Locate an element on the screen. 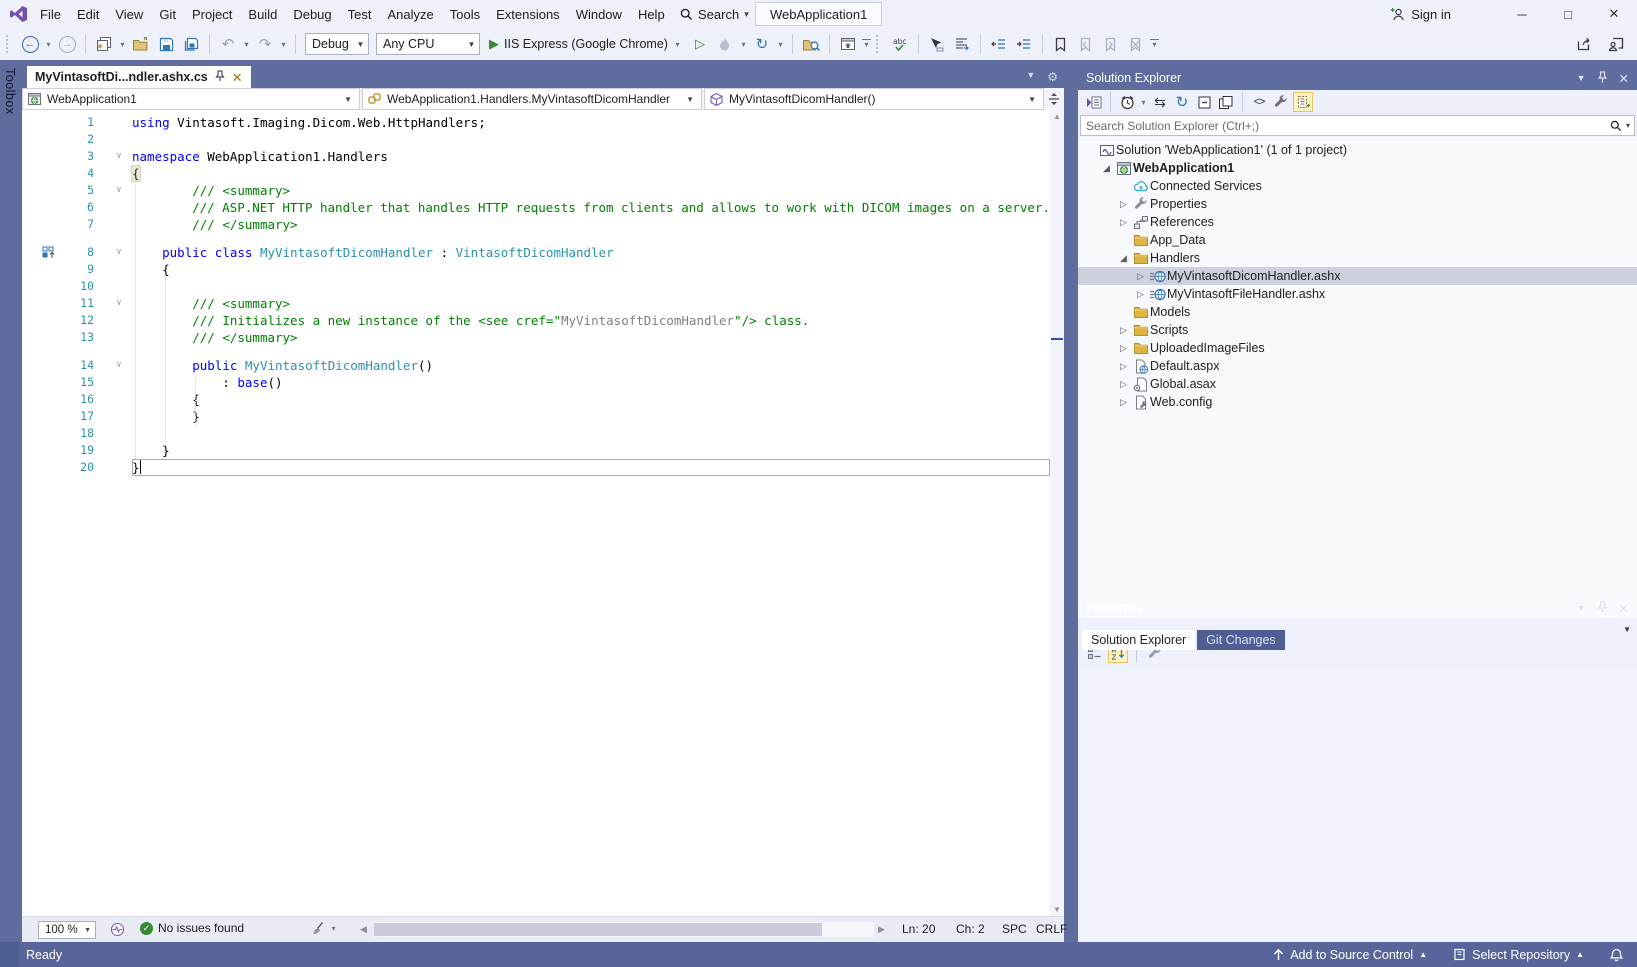 This screenshot has width=1637, height=967. tree-item-uploadedimagefiles: ▷ UploadedImageFiles is located at coordinates (1357, 348).